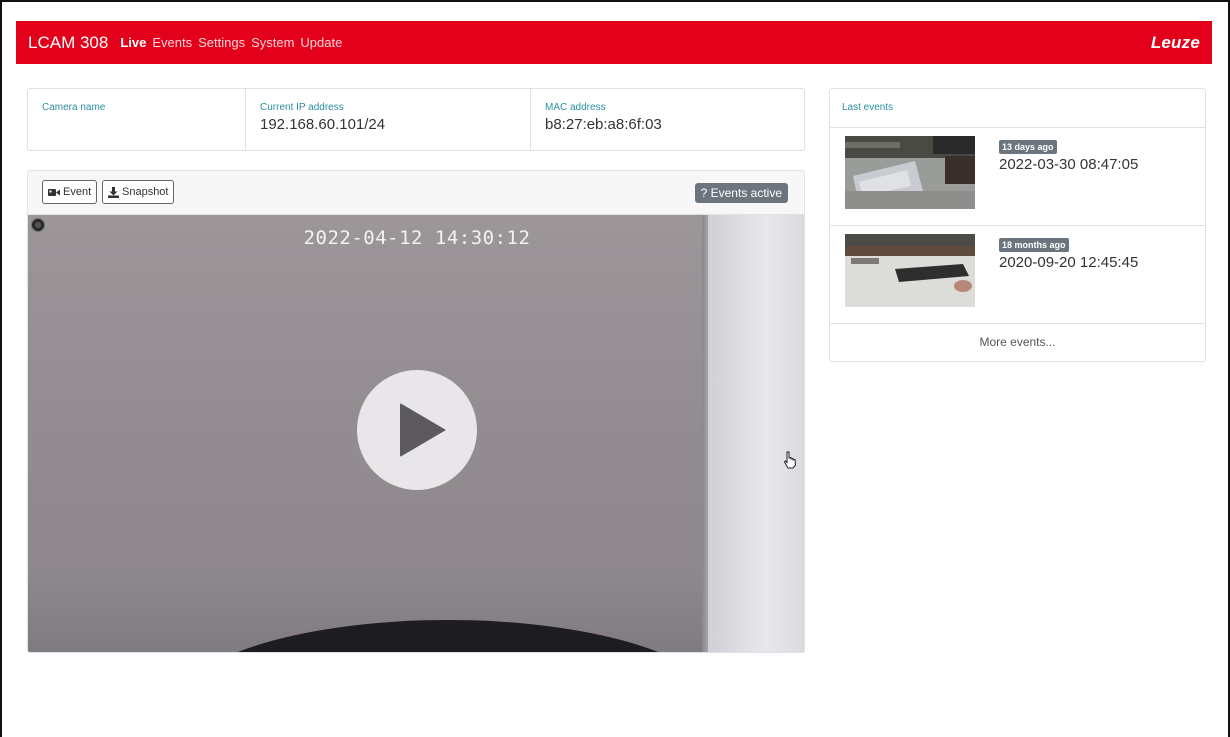 This screenshot has width=1230, height=737. I want to click on brand-title: LCAM 308, so click(68, 43).